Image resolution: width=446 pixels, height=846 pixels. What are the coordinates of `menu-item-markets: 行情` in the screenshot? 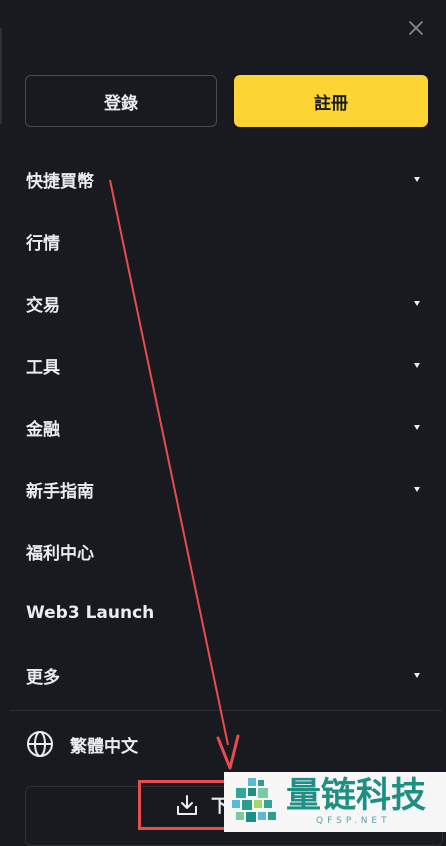 It's located at (223, 241).